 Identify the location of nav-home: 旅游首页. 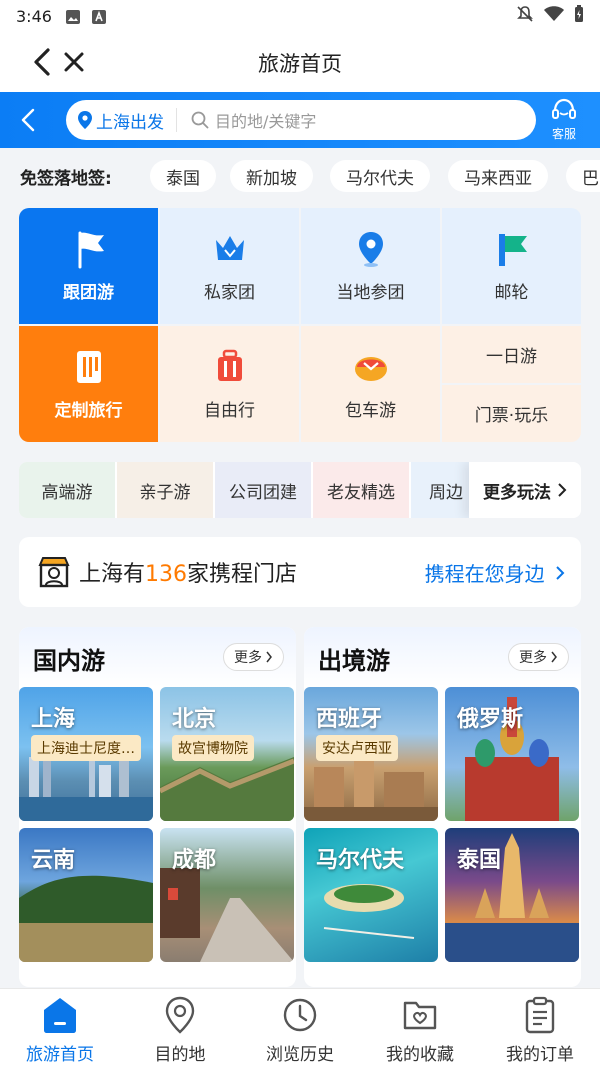
(60, 1030).